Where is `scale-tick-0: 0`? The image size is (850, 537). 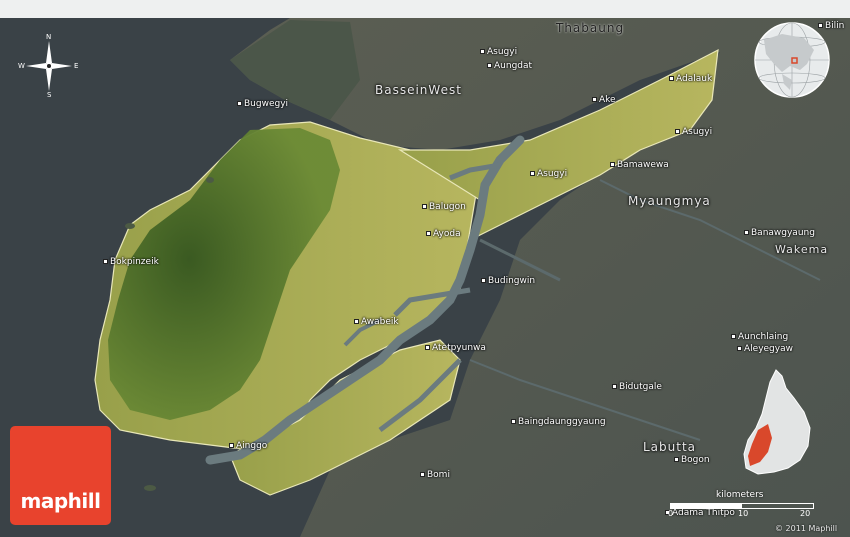 scale-tick-0: 0 is located at coordinates (671, 513).